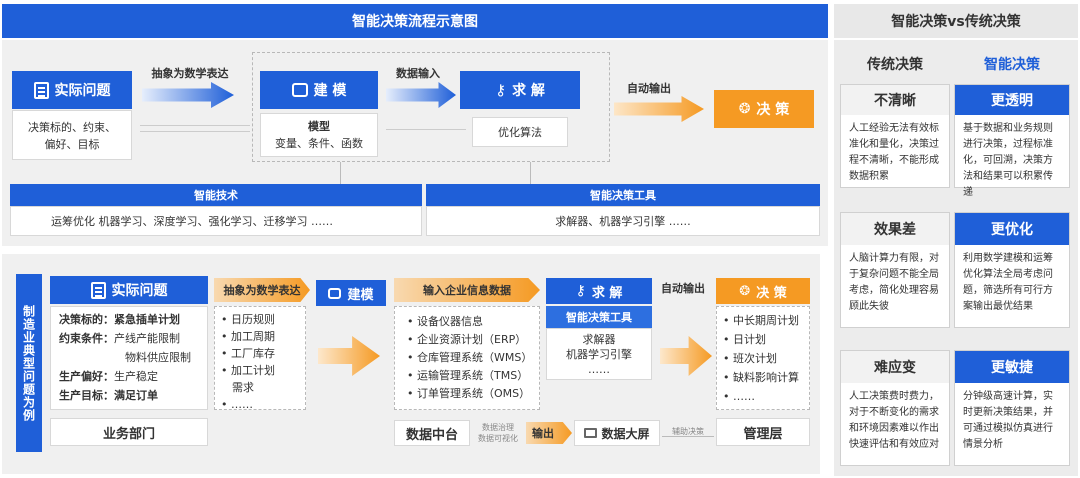 The image size is (1080, 478). What do you see at coordinates (98, 290) in the screenshot?
I see `document-icon` at bounding box center [98, 290].